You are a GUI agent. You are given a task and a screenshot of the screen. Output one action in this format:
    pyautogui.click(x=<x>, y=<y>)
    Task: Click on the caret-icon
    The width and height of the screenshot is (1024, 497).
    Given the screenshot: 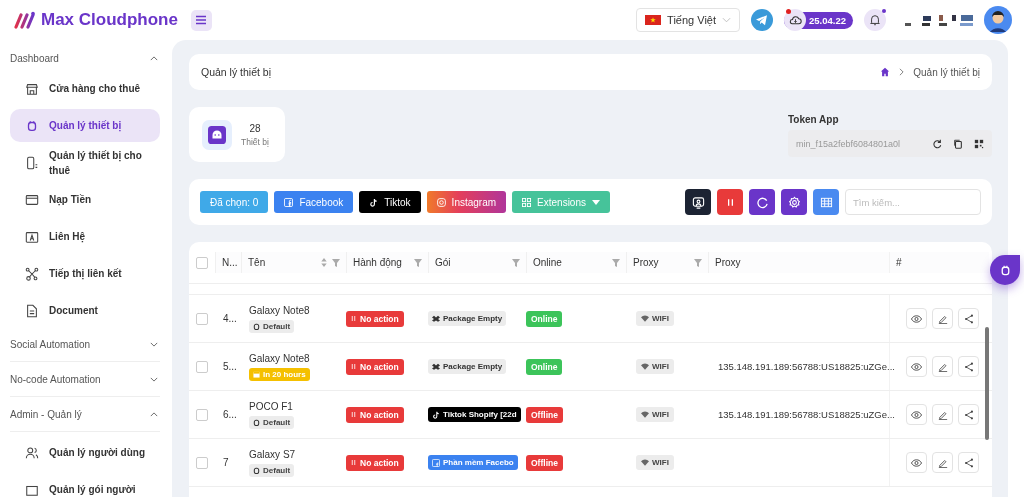 What is the action you would take?
    pyautogui.click(x=726, y=20)
    